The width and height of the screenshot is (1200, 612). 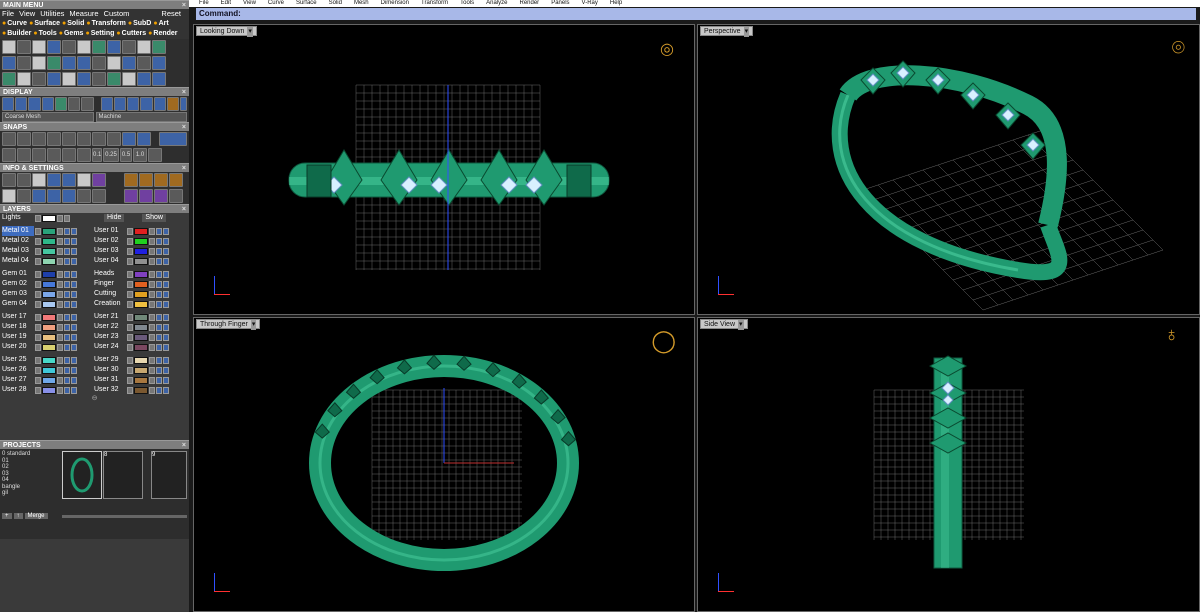 What do you see at coordinates (94, 398) in the screenshot?
I see `collapse-icon: ⊖` at bounding box center [94, 398].